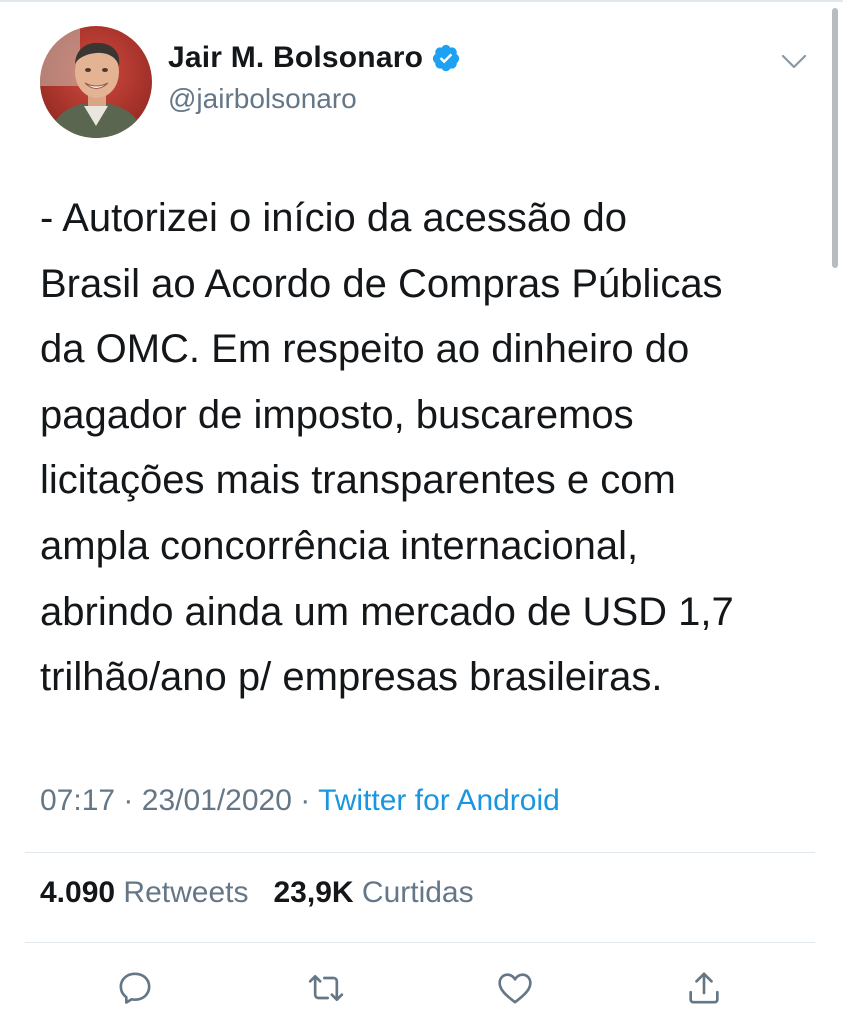 This screenshot has height=1024, width=843. I want to click on tweet-date: 23/01/2020, so click(216, 800).